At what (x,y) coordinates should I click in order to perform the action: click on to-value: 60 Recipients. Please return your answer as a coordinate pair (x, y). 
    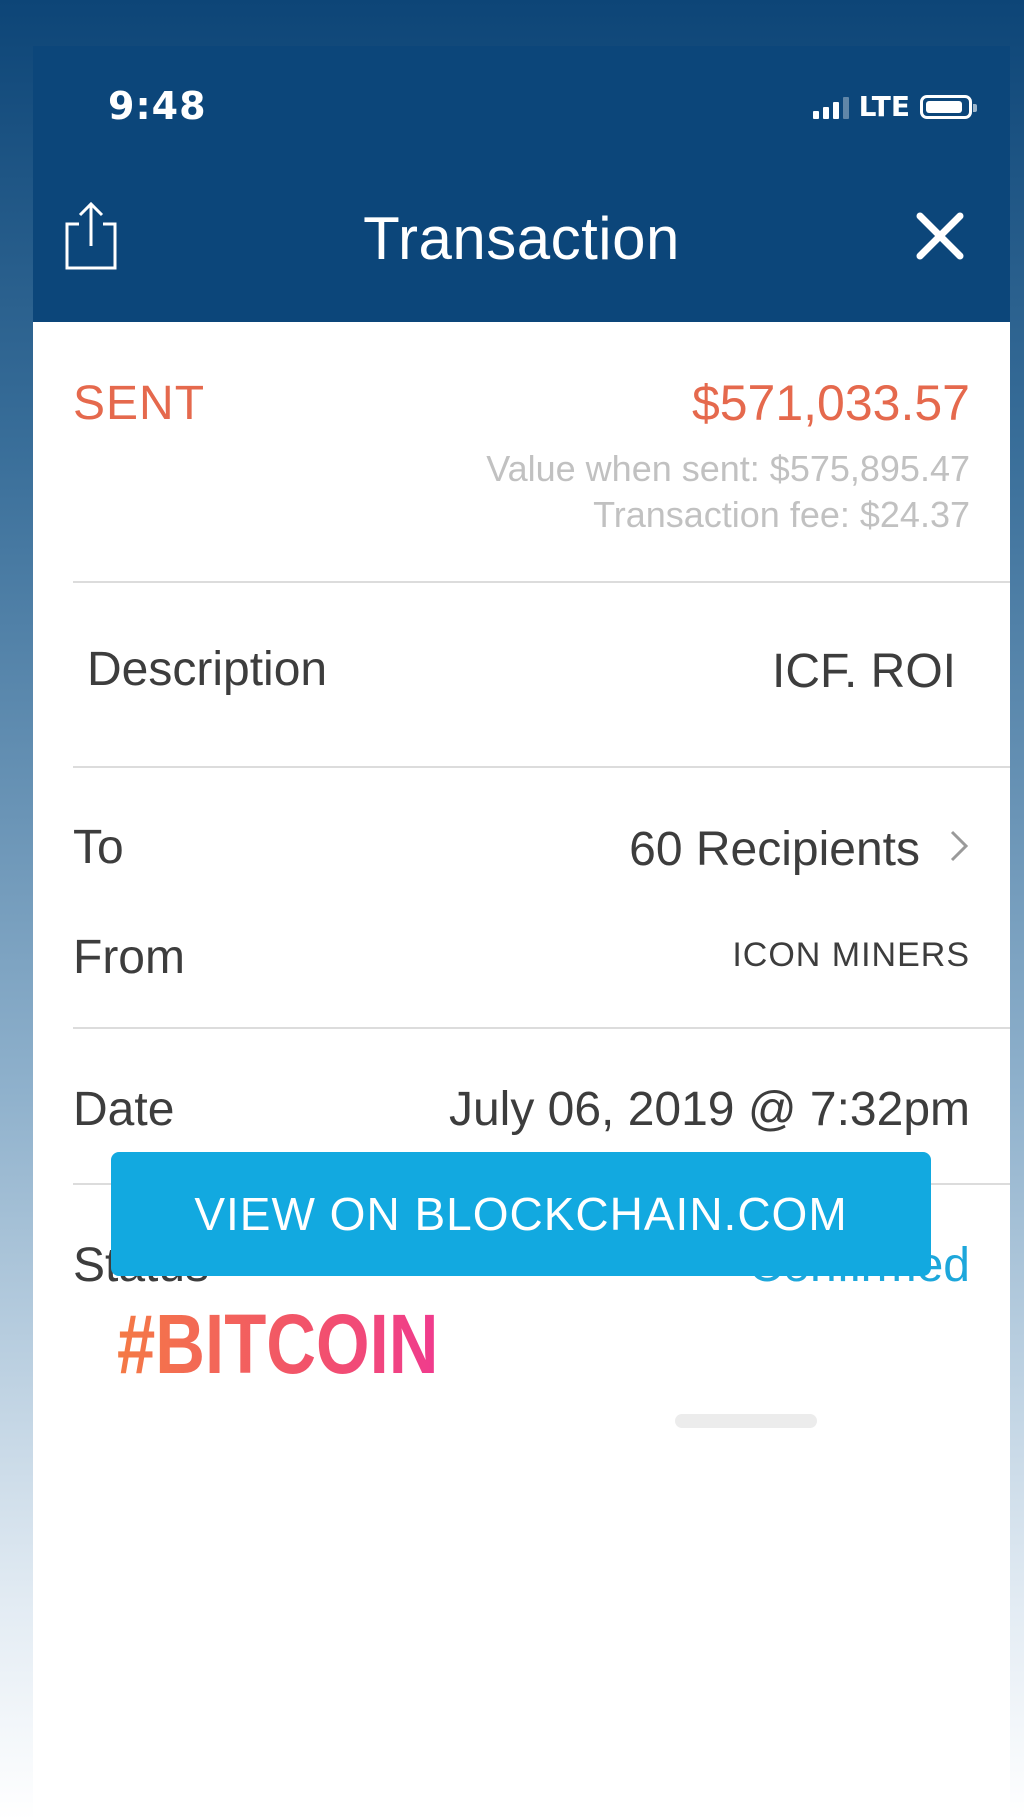
    Looking at the image, I should click on (774, 849).